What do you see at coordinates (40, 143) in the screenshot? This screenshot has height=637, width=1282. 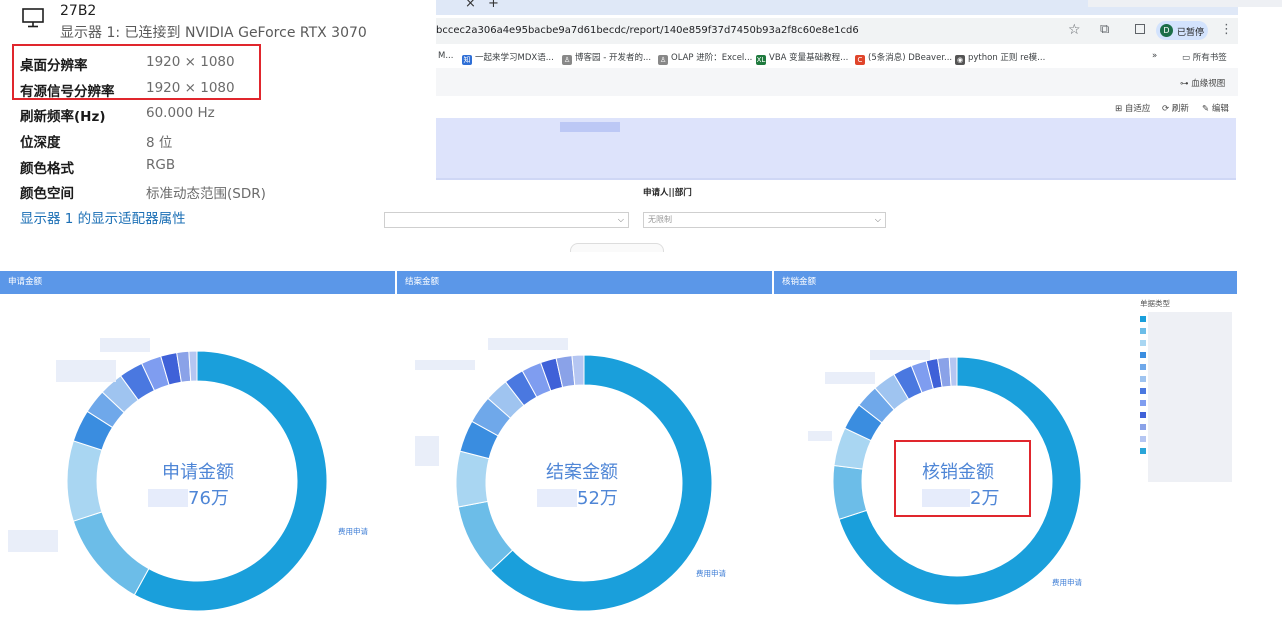 I see `prop-label-bit-depth: 位深度` at bounding box center [40, 143].